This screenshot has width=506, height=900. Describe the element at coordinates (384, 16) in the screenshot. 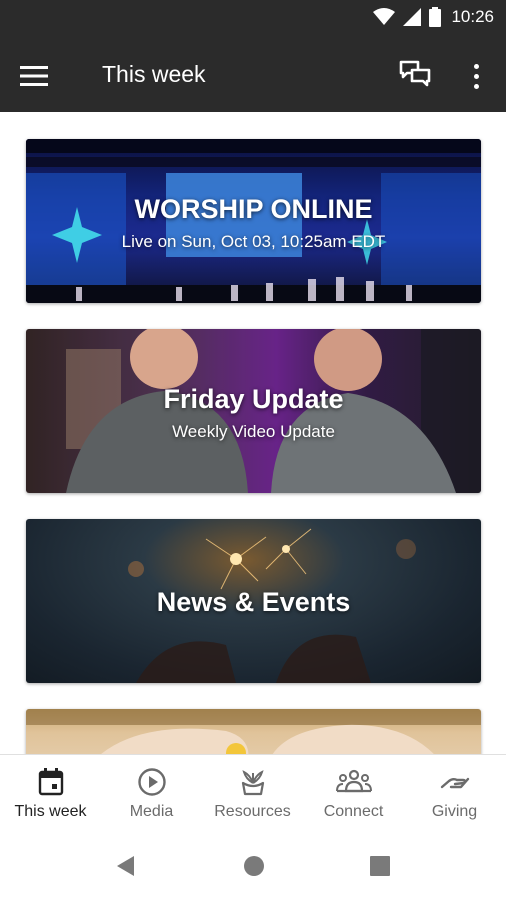

I see `wifi-icon` at that location.